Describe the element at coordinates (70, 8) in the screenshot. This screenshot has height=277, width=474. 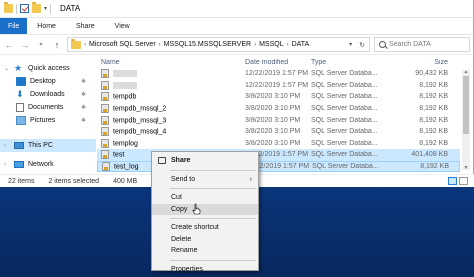
I see `window-title: DATA` at that location.